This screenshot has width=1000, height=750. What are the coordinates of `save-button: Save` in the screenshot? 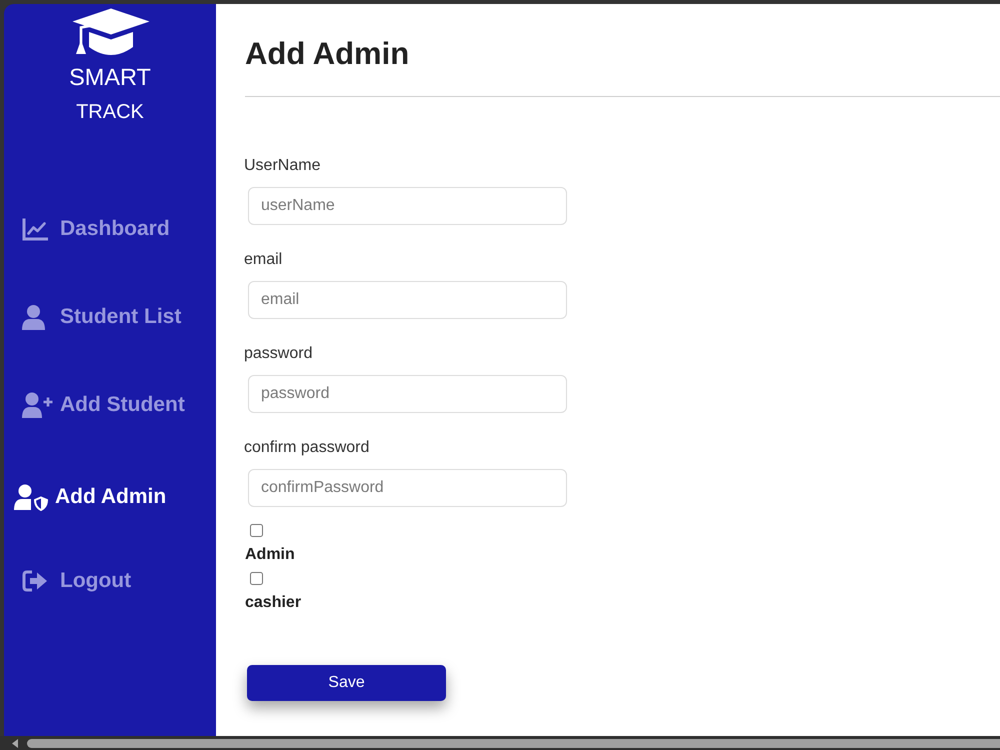 It's located at (346, 683).